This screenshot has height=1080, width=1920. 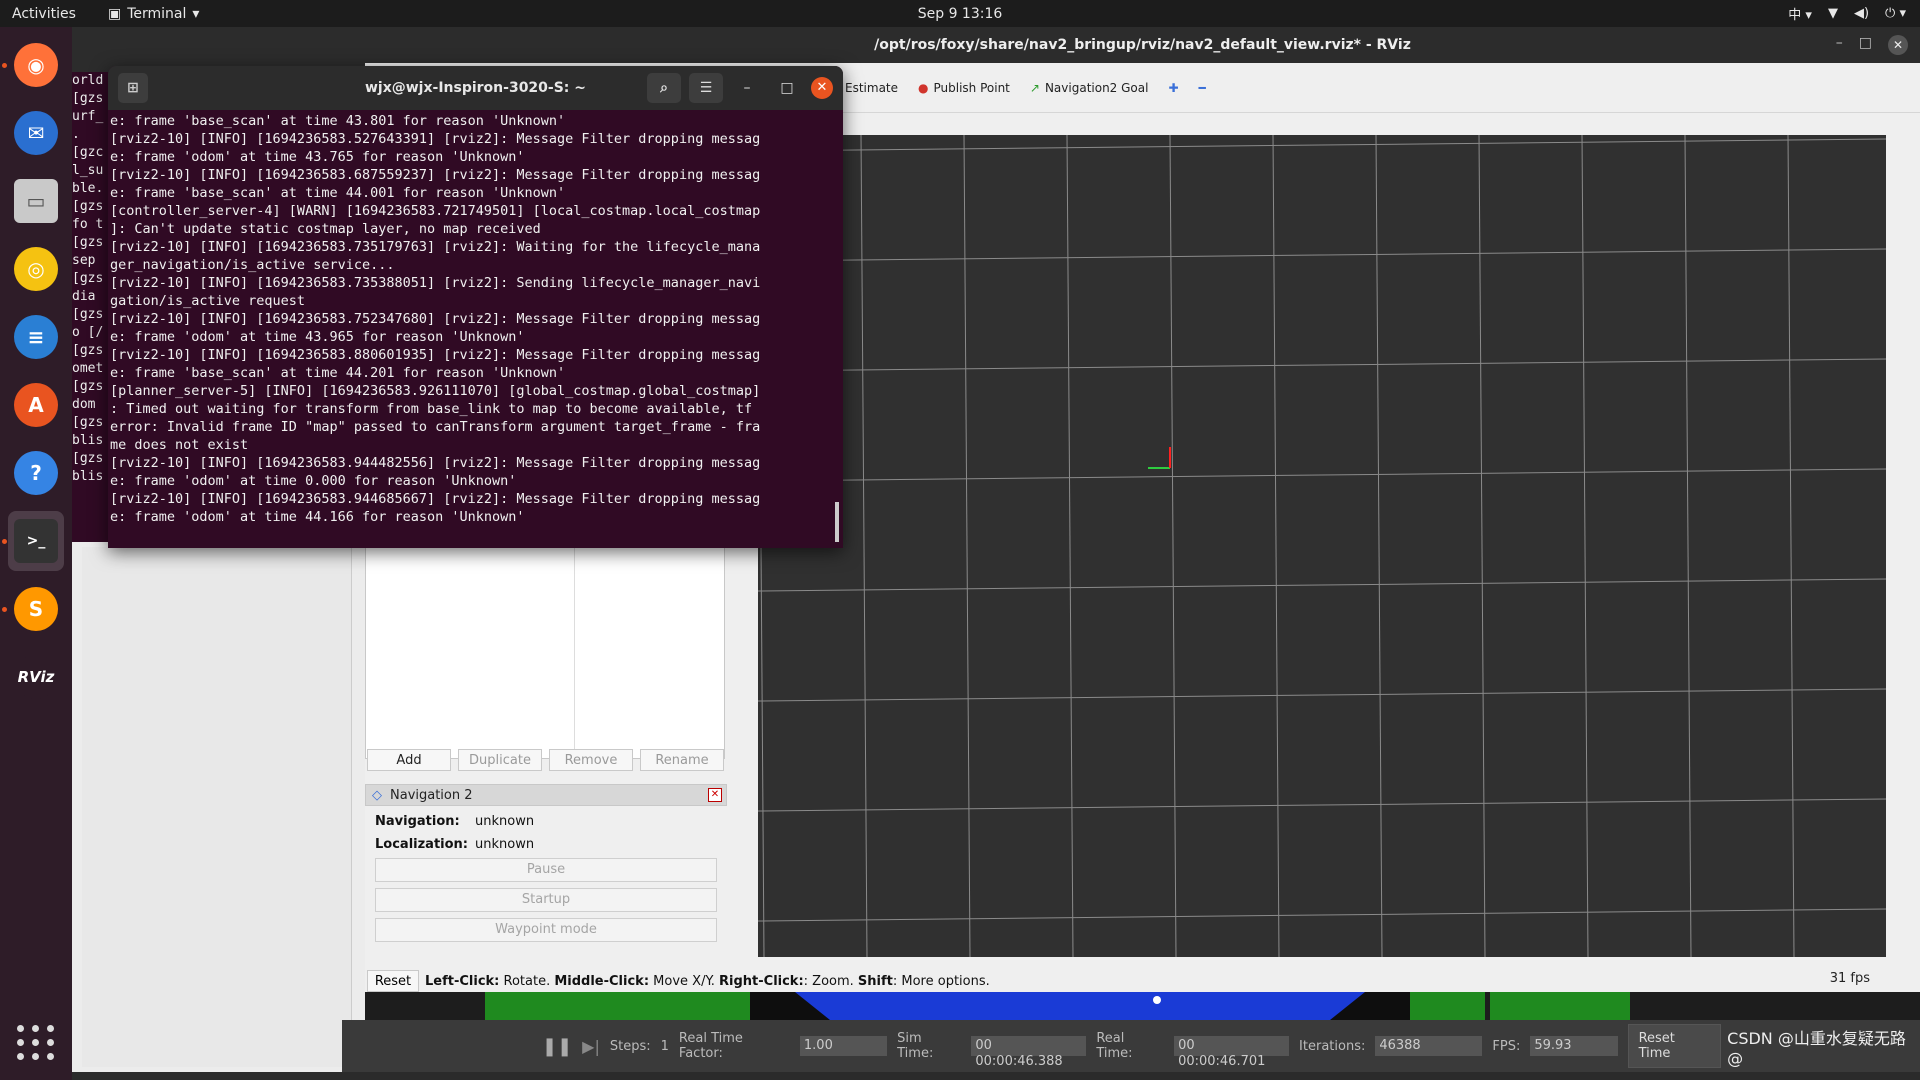 What do you see at coordinates (591, 1046) in the screenshot?
I see `step-icon: ▶|` at bounding box center [591, 1046].